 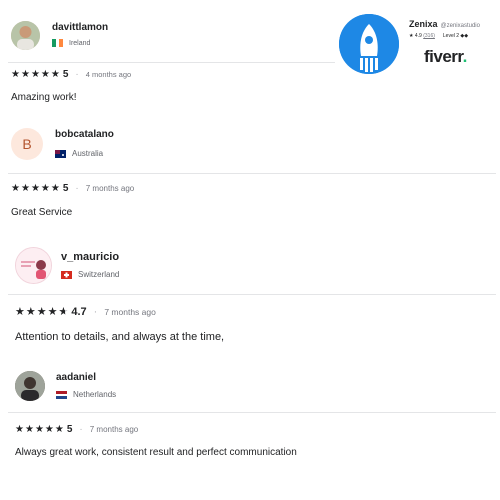 I want to click on netherlands-flag-icon, so click(x=61, y=394).